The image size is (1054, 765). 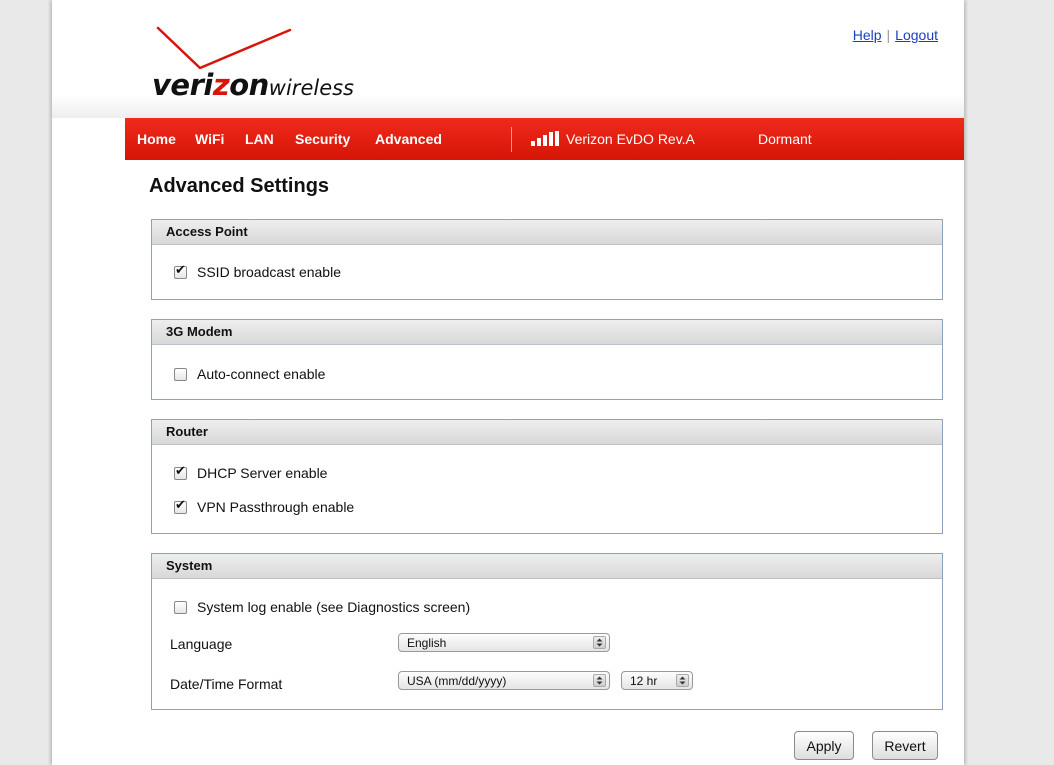 I want to click on carrier-status: Verizon EvDO Rev.A, so click(x=630, y=139).